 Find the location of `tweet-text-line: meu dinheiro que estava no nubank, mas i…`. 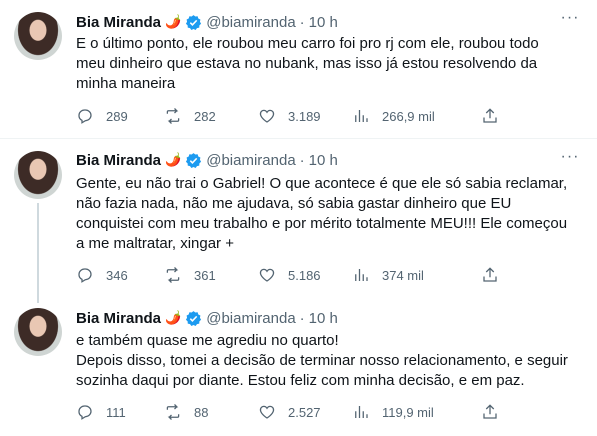

tweet-text-line: meu dinheiro que estava no nubank, mas i… is located at coordinates (307, 63).